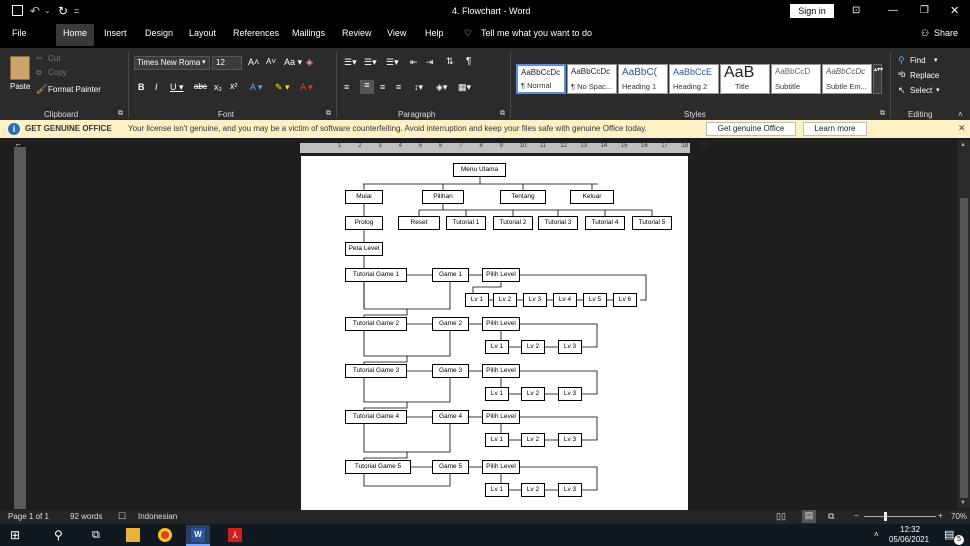 The height and width of the screenshot is (546, 970). Describe the element at coordinates (954, 11) in the screenshot. I see `close-icon: ✕` at that location.